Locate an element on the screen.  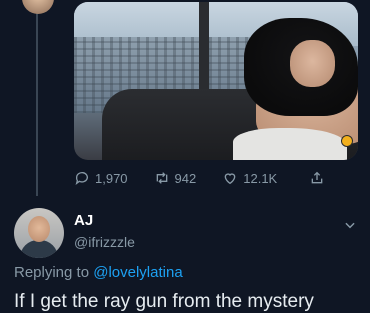
original-author-avatar is located at coordinates (38, 7).